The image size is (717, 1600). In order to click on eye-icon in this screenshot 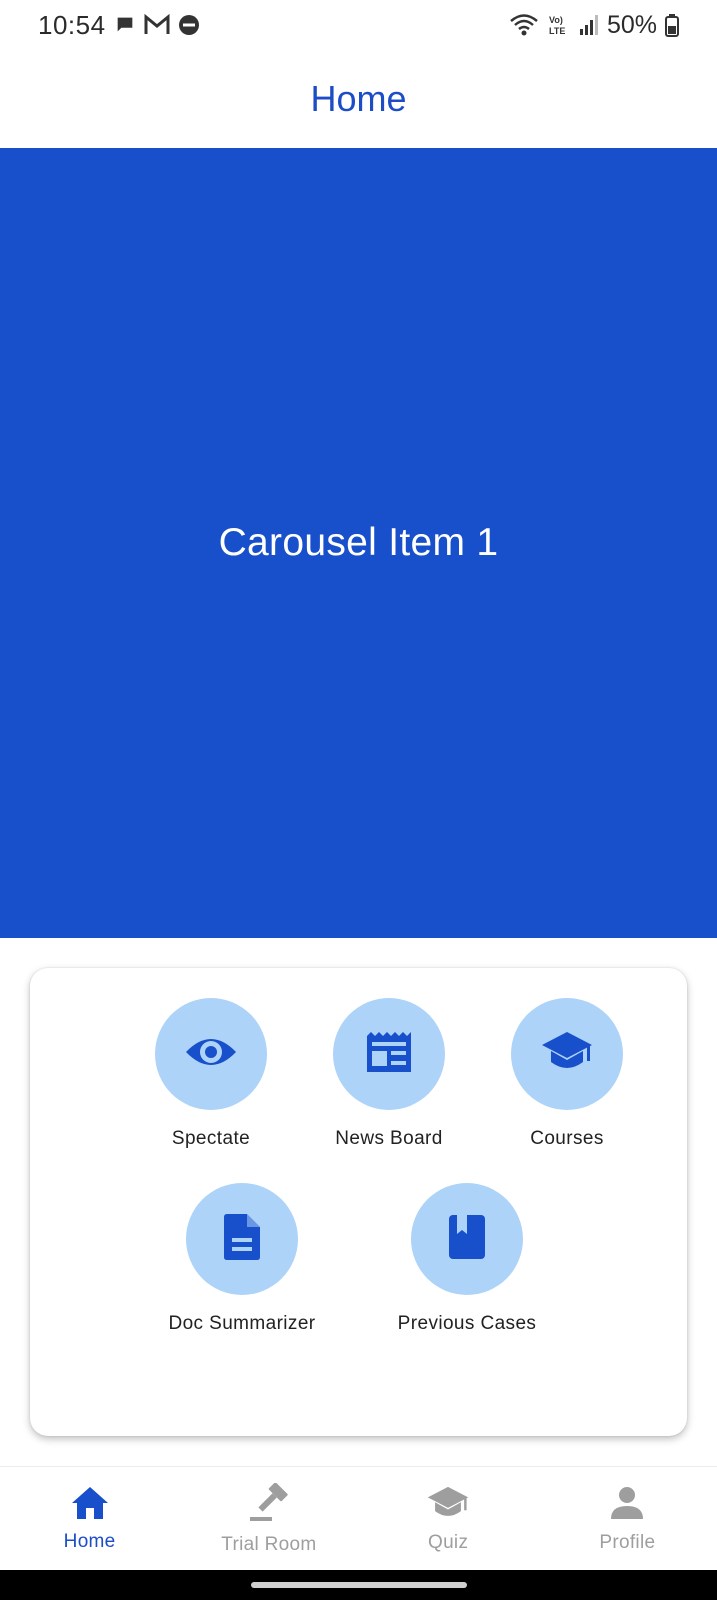, I will do `click(211, 1054)`.